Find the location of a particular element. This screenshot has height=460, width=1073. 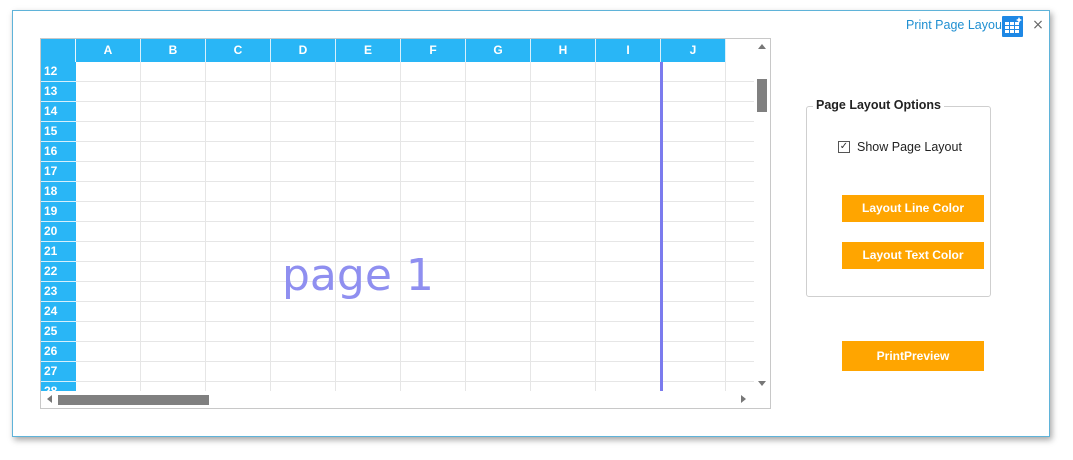

row-header: 26 is located at coordinates (58, 352).